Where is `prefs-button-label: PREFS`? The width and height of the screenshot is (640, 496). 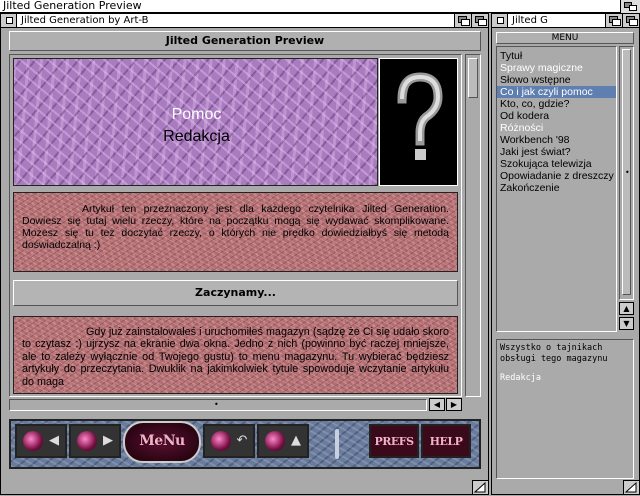 prefs-button-label: PREFS is located at coordinates (394, 441).